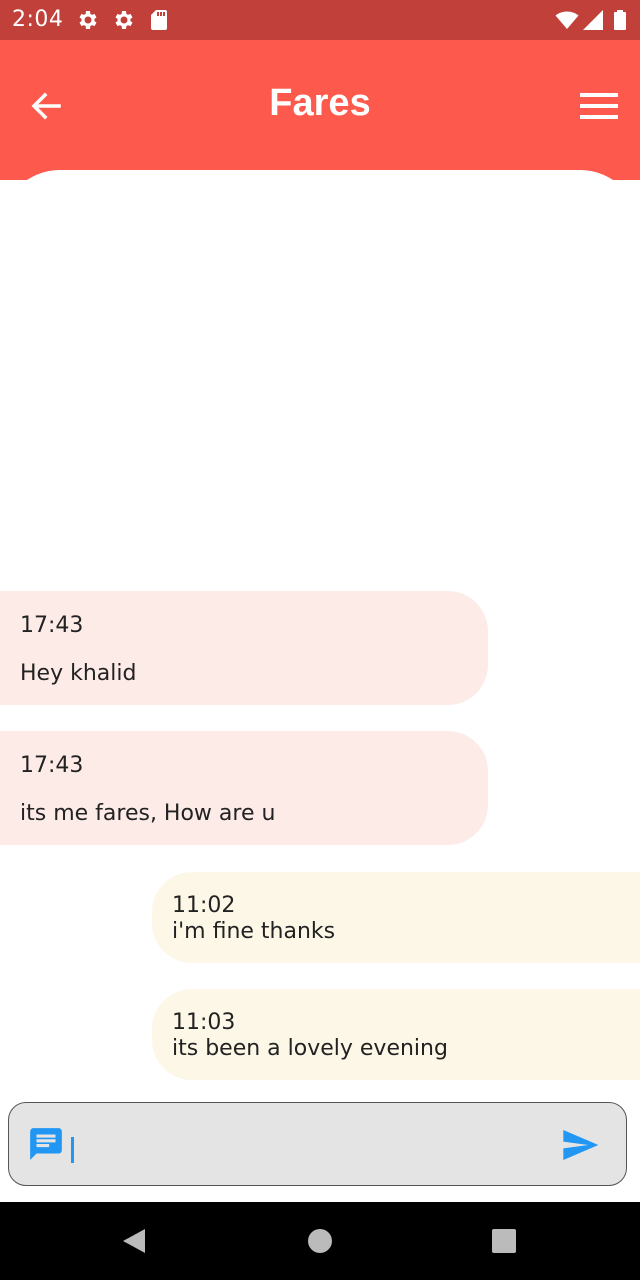 This screenshot has width=640, height=1280. What do you see at coordinates (244, 788) in the screenshot?
I see `message-bubble-incoming: 17:43 its me fares, How are u` at bounding box center [244, 788].